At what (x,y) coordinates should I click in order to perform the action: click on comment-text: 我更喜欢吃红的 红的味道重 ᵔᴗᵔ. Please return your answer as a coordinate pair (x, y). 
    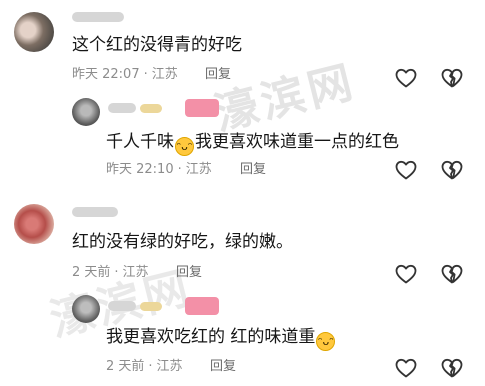
    Looking at the image, I should click on (221, 338).